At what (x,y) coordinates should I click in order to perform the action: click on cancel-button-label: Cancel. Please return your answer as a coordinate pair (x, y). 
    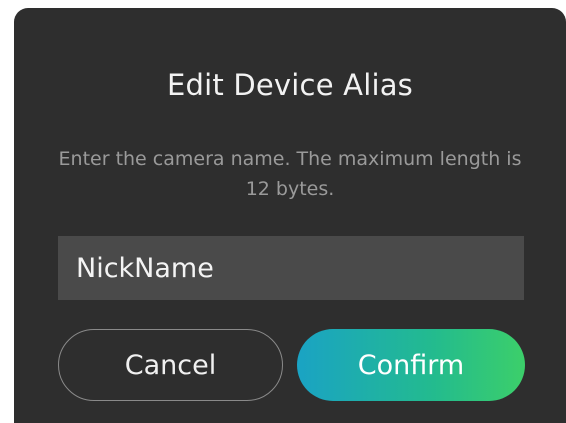
    Looking at the image, I should click on (170, 365).